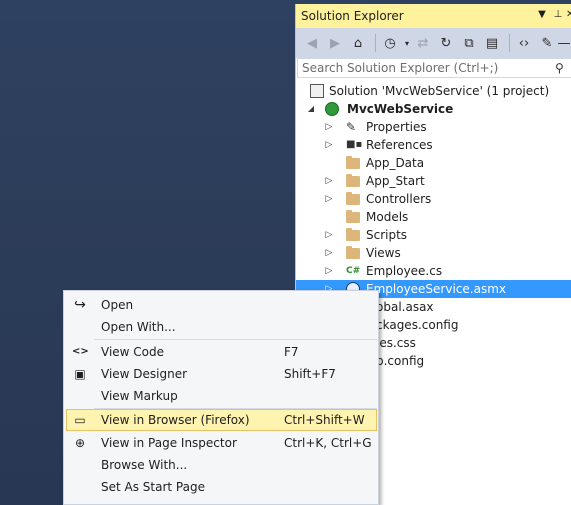 This screenshot has width=571, height=505. I want to click on close-icon: ✕, so click(568, 15).